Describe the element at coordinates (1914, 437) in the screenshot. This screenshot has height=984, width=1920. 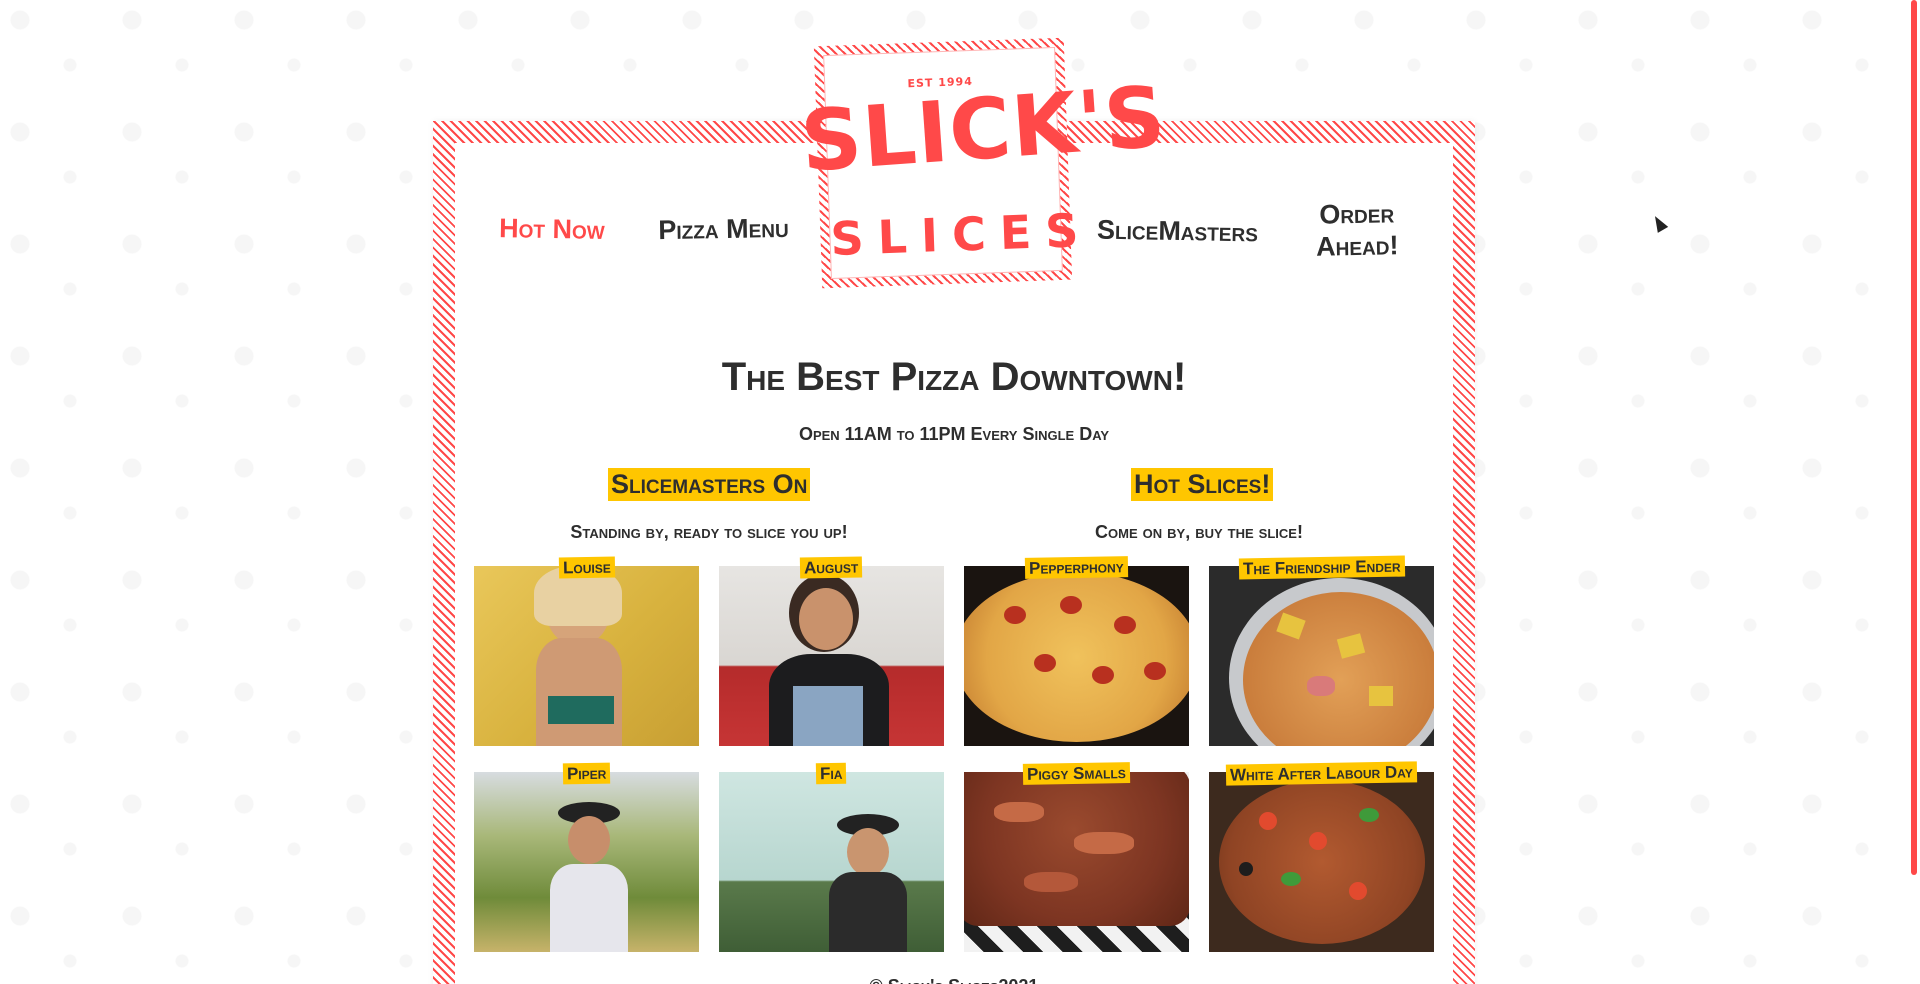
I see `scrollbar-thumb` at that location.